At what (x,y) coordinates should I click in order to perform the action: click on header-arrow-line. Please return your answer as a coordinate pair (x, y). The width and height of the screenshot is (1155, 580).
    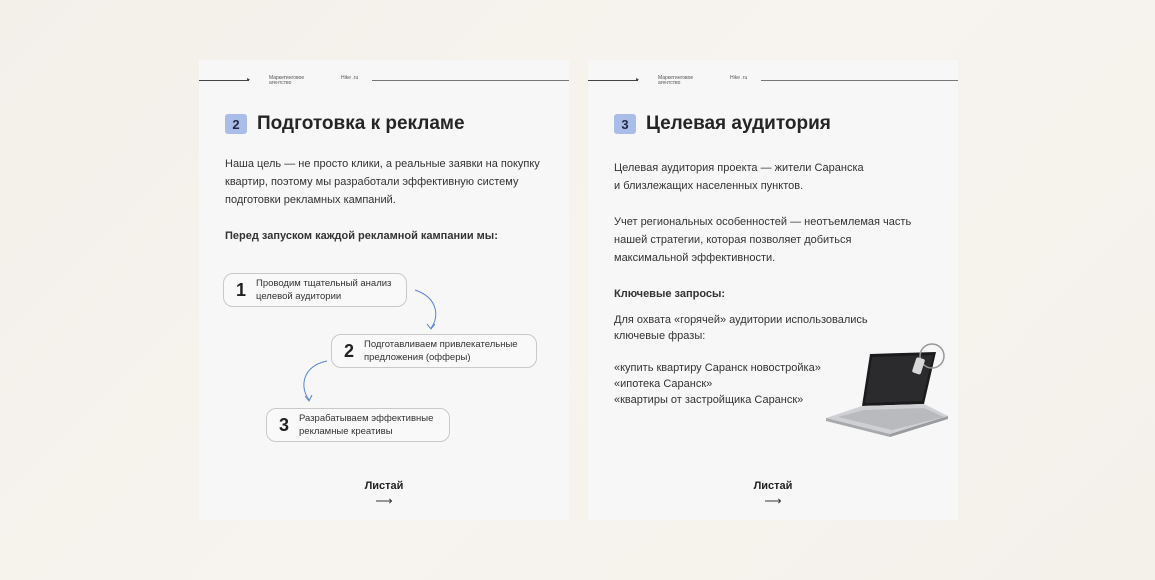
    Looking at the image, I should click on (613, 80).